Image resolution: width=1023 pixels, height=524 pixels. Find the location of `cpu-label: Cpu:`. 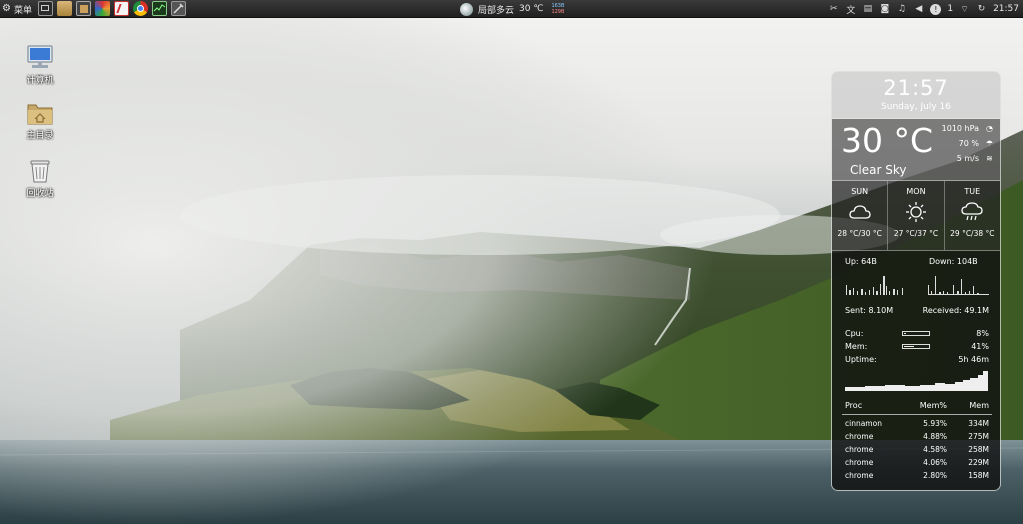

cpu-label: Cpu: is located at coordinates (854, 333).